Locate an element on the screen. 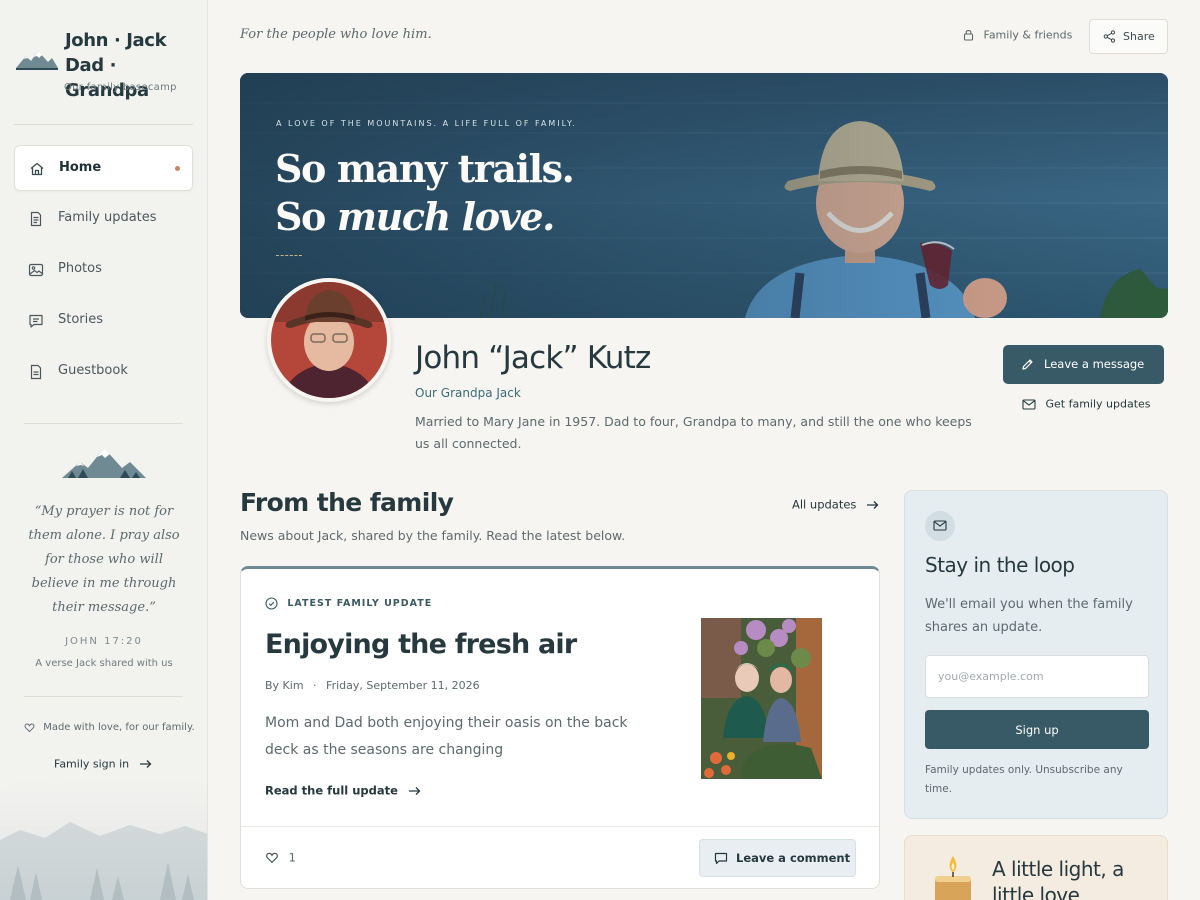 This screenshot has width=1200, height=900. sidebar-item-label: Stories is located at coordinates (81, 319).